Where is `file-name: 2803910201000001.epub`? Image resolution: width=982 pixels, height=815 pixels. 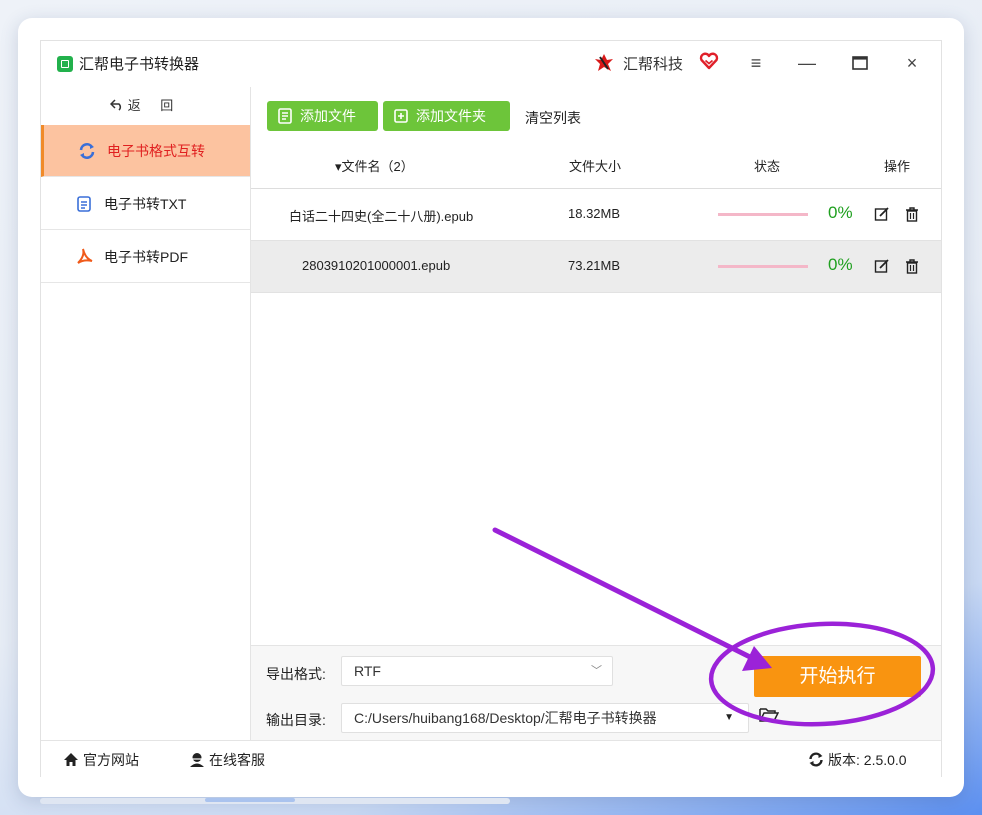 file-name: 2803910201000001.epub is located at coordinates (376, 265).